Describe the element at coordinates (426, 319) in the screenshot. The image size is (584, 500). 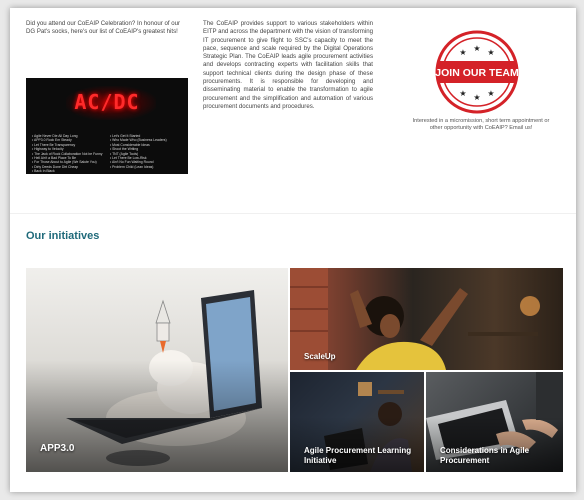
I see `initiative-tile-scaleup: ScaleUp` at that location.